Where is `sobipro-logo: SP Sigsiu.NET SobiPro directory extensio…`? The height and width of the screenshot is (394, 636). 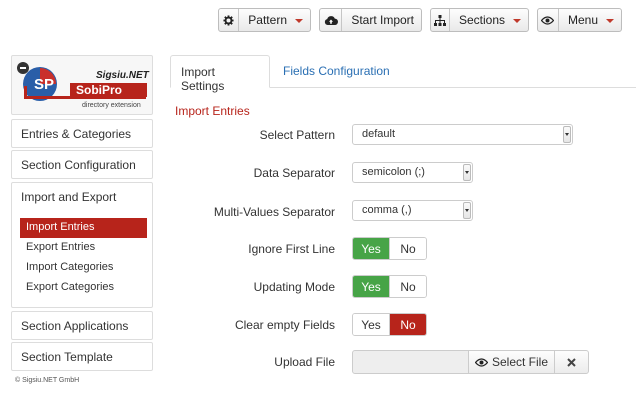
sobipro-logo: SP Sigsiu.NET SobiPro directory extensio… is located at coordinates (82, 85).